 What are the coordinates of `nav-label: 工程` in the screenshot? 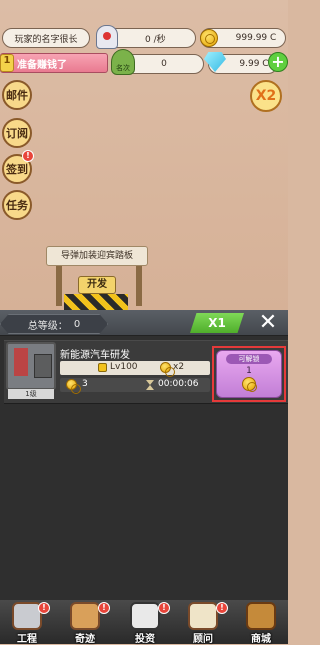 It's located at (27, 639).